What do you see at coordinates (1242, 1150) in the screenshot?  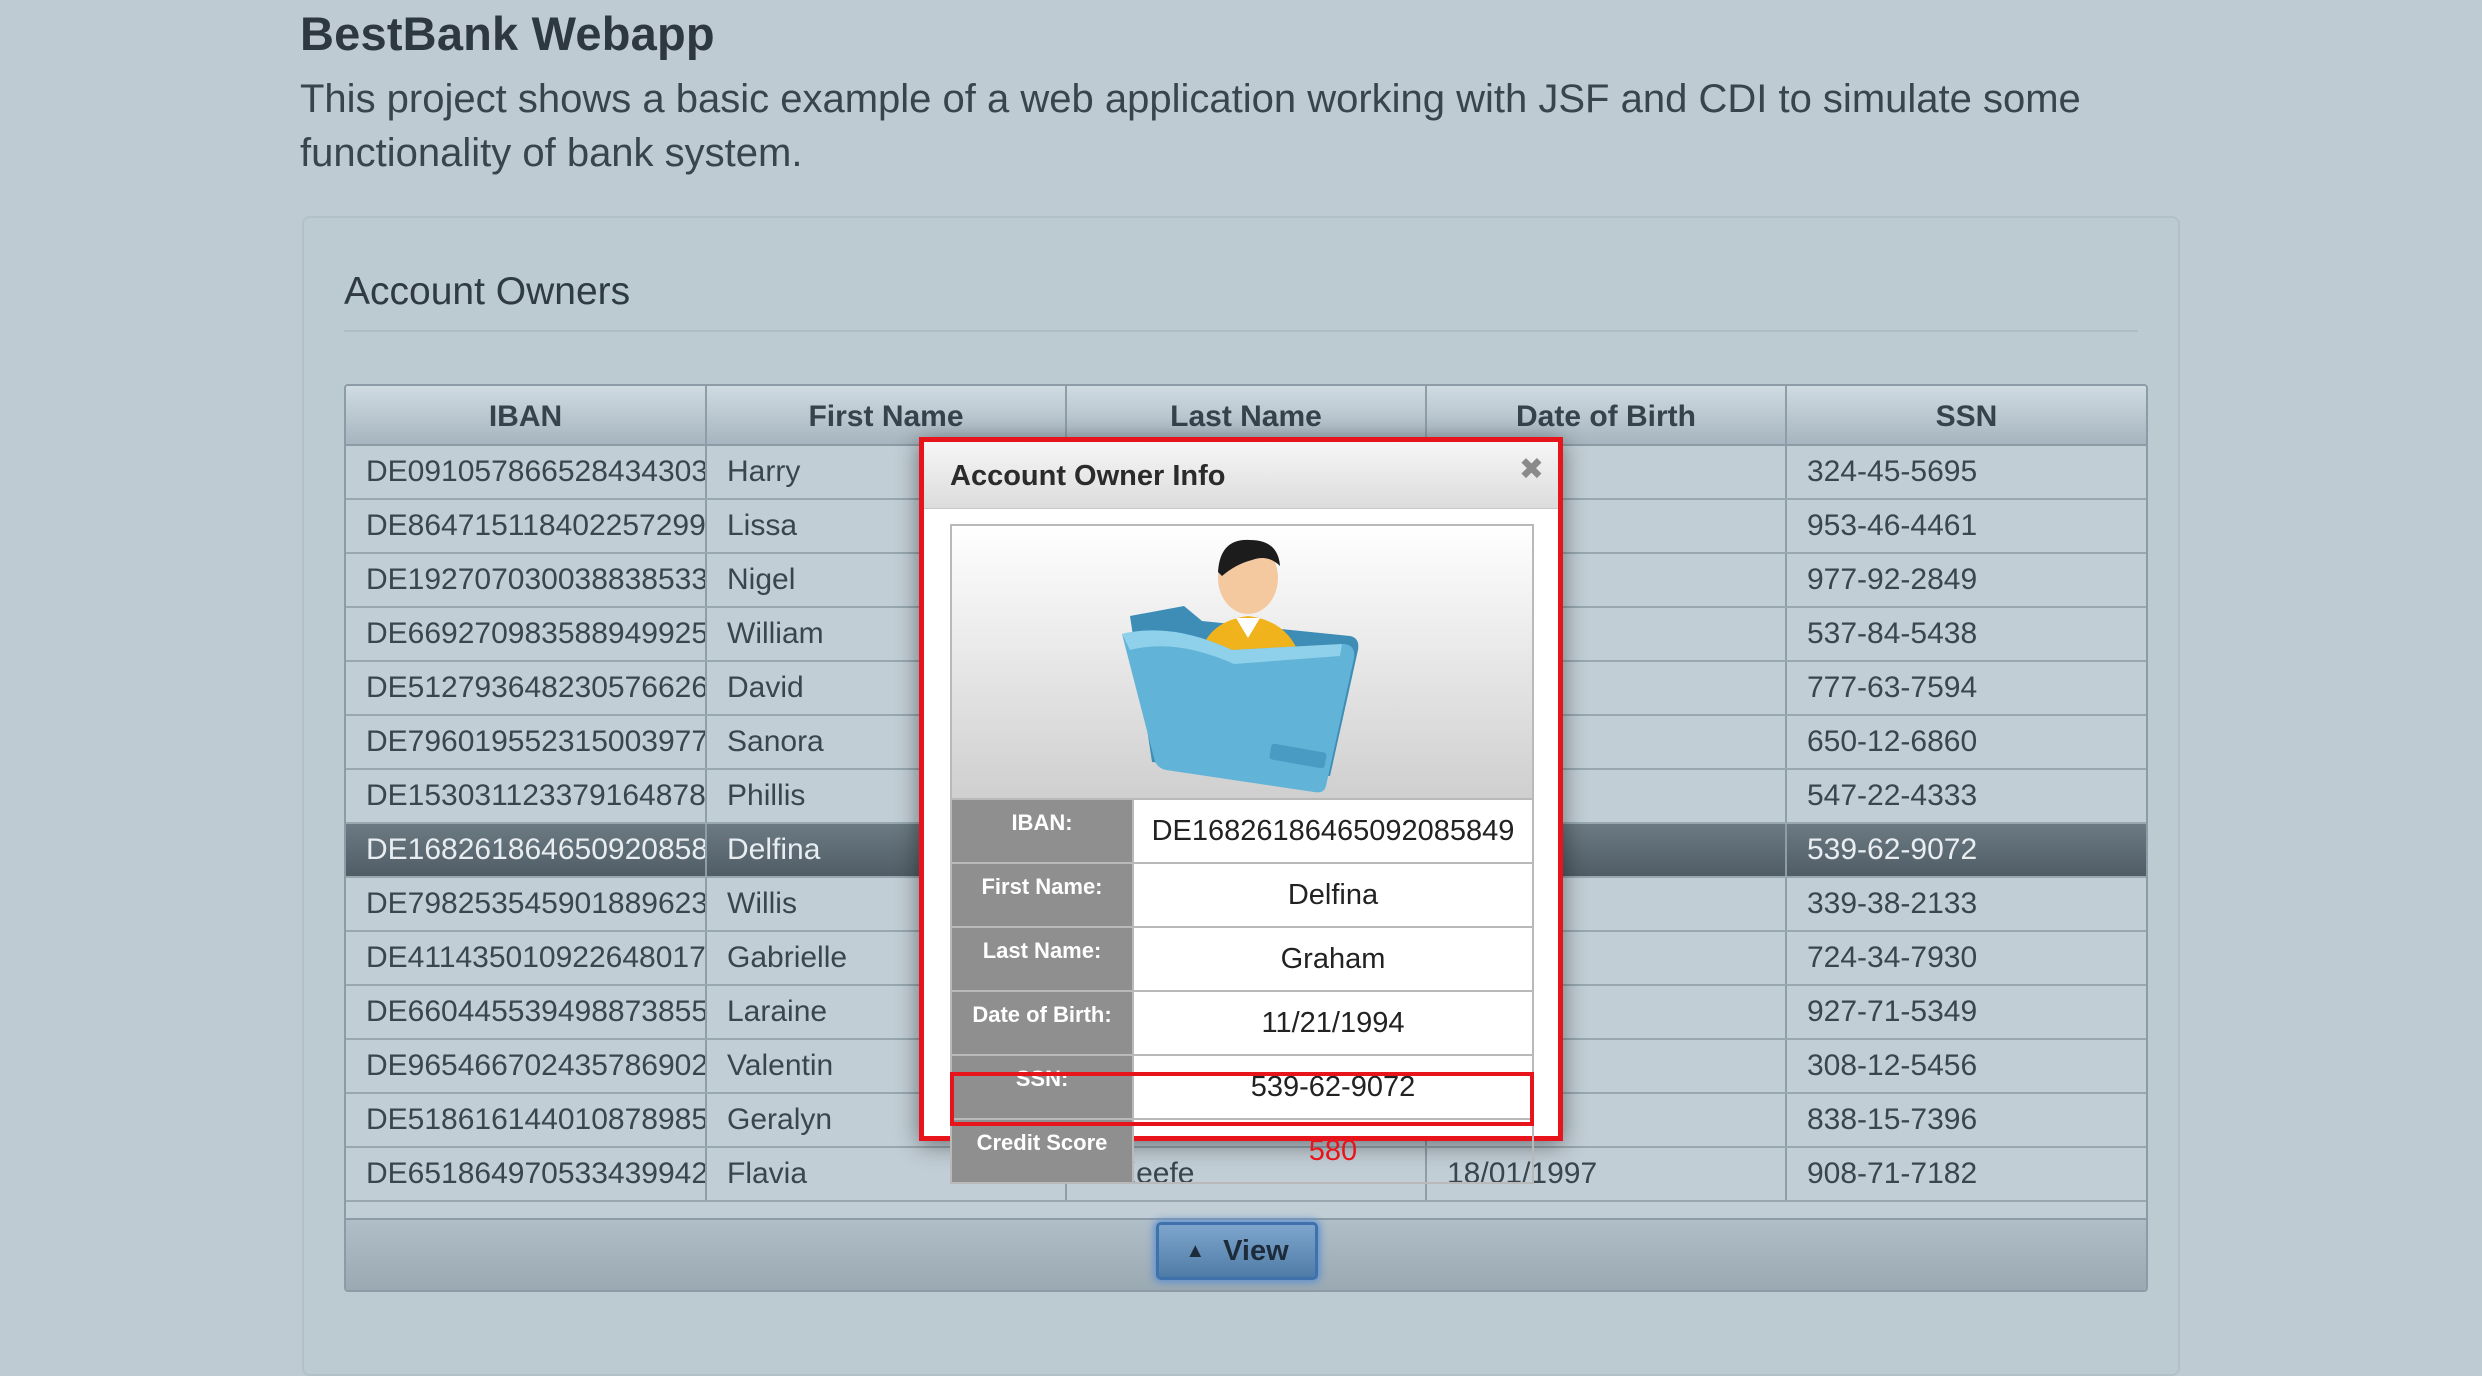 I see `info-row-credit-score: Credit Score 580` at bounding box center [1242, 1150].